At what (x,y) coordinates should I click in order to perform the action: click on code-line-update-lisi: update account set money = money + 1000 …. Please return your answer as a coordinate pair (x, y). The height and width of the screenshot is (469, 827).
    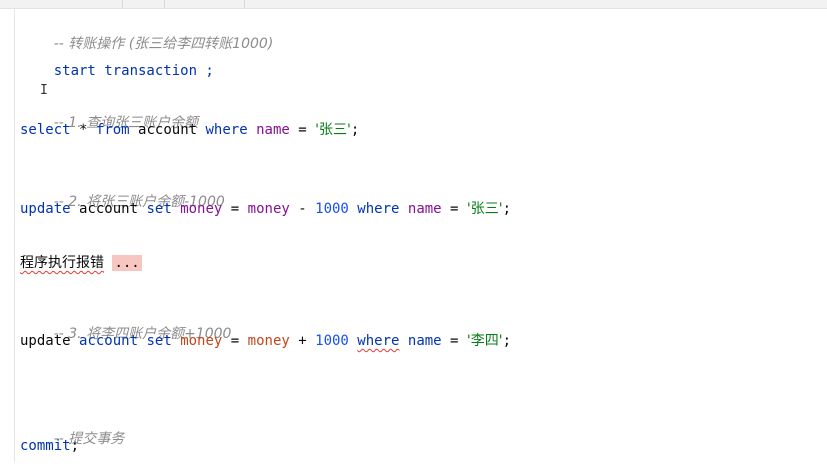
    Looking at the image, I should click on (265, 341).